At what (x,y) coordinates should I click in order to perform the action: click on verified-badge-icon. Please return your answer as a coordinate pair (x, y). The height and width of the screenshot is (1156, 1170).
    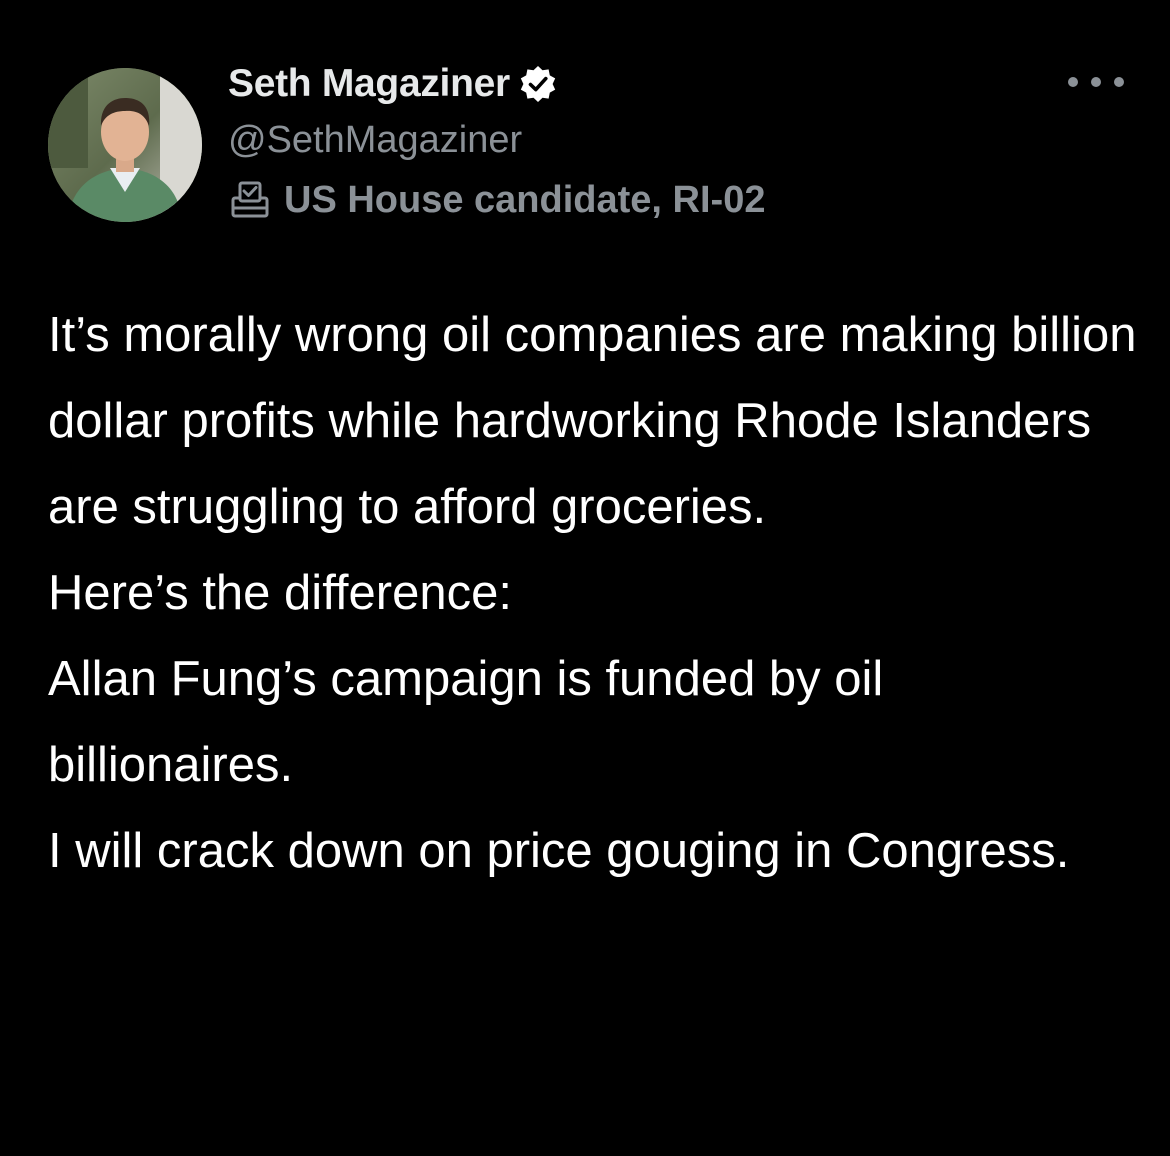
    Looking at the image, I should click on (538, 84).